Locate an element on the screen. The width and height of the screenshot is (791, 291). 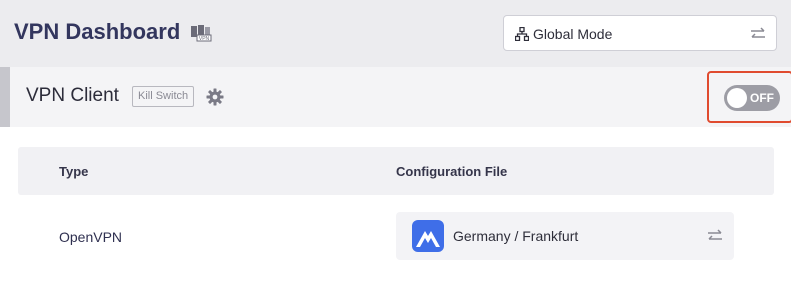
mode-select-value: Global Mode is located at coordinates (573, 34).